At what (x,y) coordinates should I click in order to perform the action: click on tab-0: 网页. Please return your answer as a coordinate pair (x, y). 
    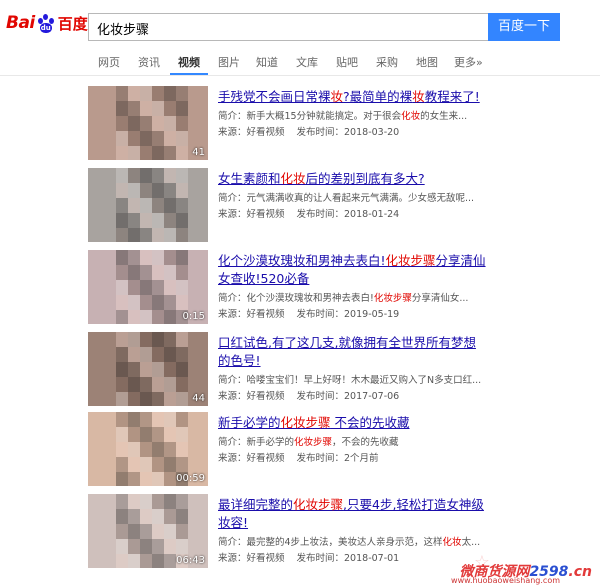
    Looking at the image, I should click on (109, 62).